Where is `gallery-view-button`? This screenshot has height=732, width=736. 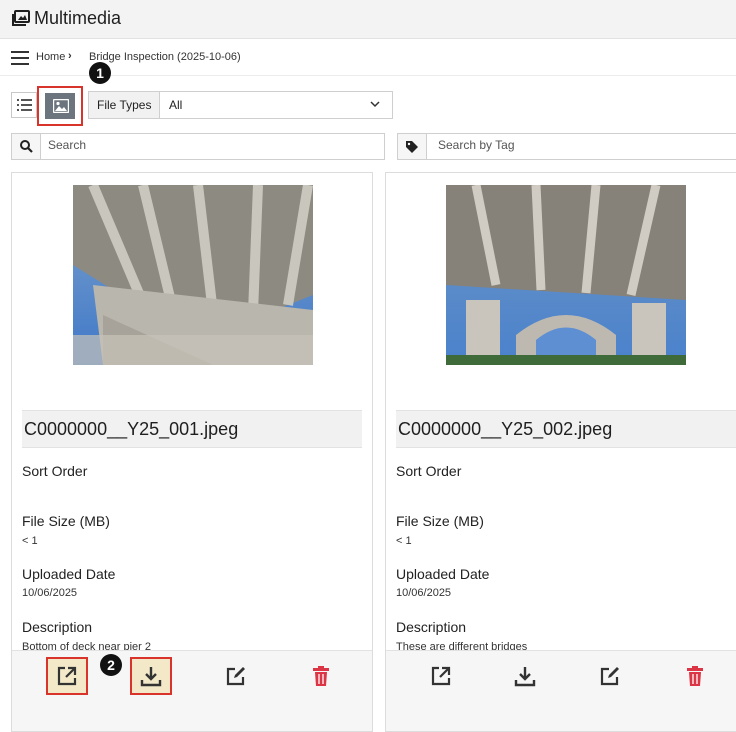 gallery-view-button is located at coordinates (60, 106).